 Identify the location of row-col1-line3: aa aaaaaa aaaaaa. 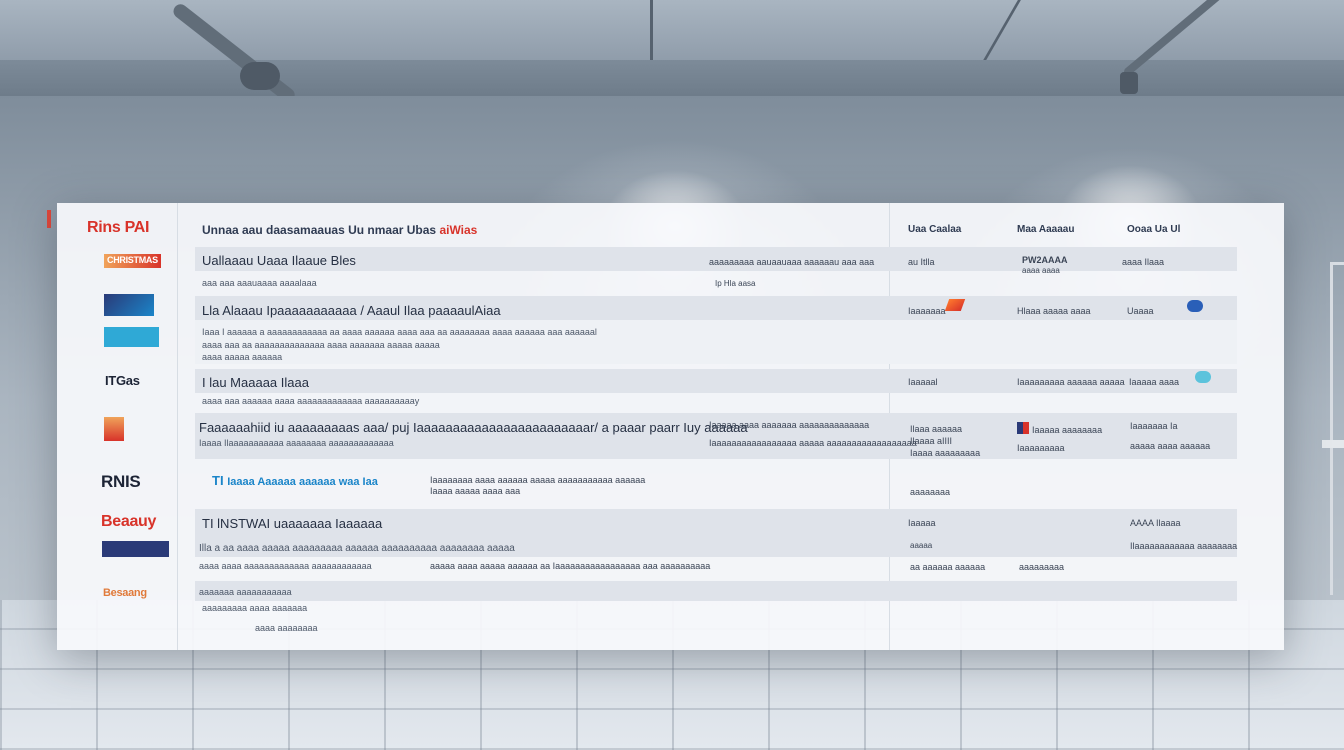
(948, 567).